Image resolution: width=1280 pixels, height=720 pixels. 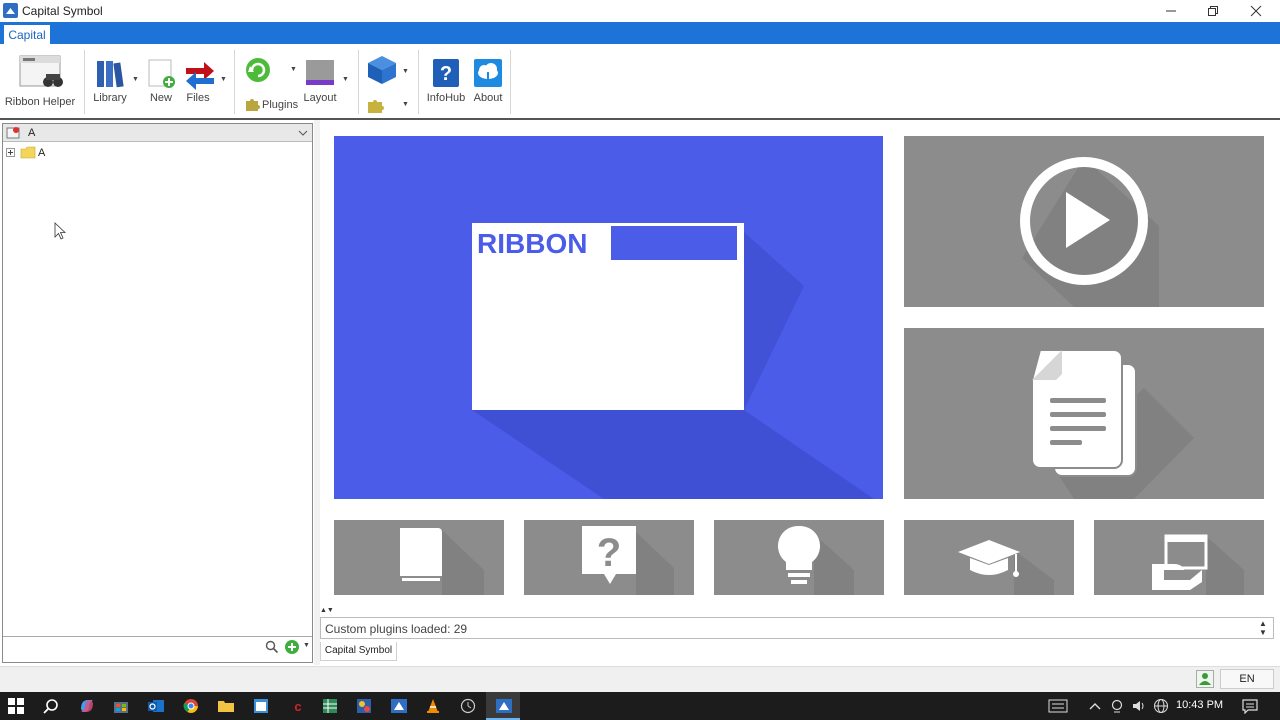 I want to click on new-label: New, so click(x=160, y=98).